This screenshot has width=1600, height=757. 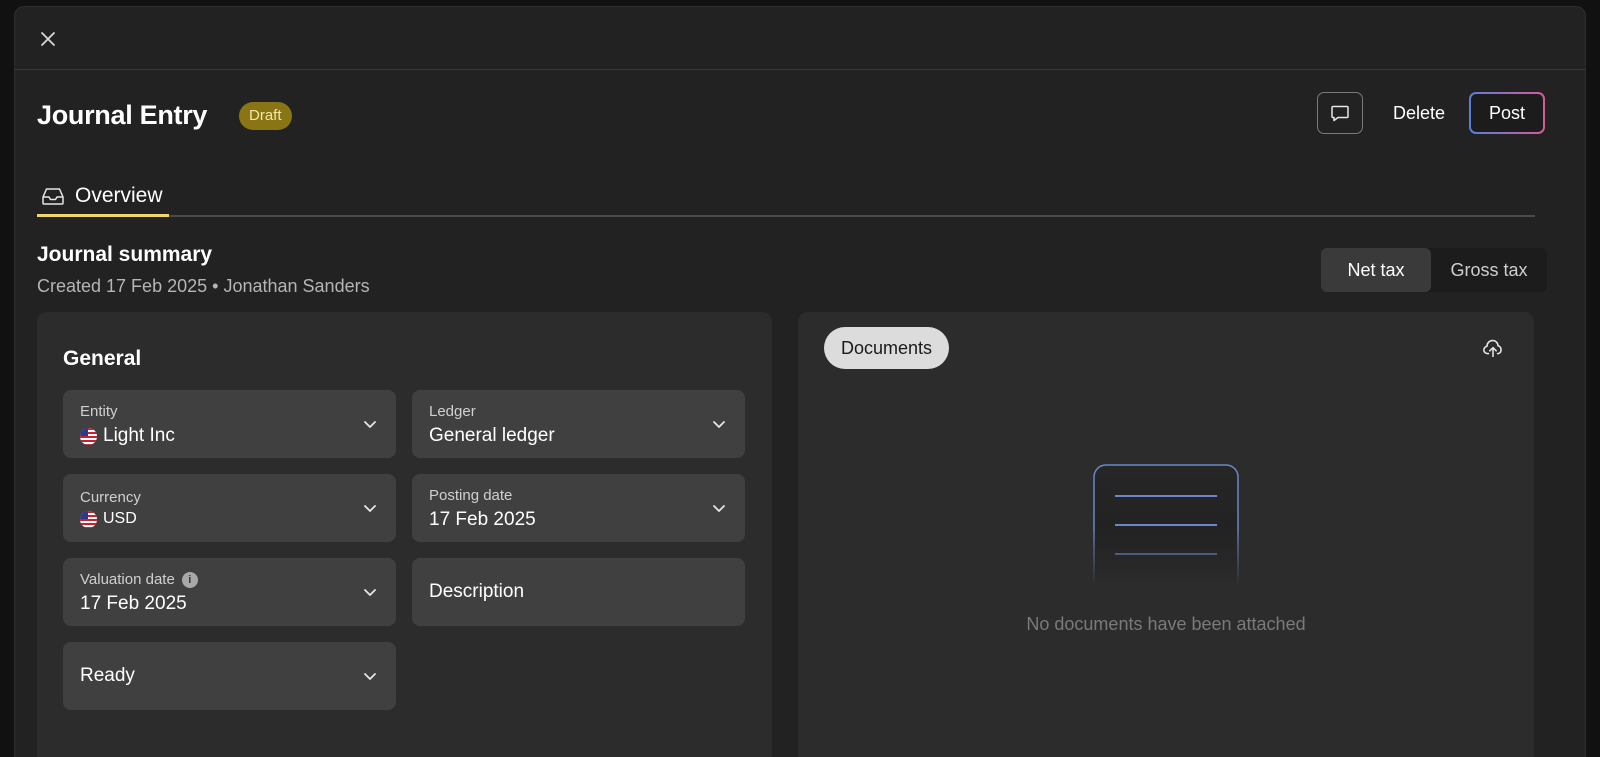 I want to click on field-label: Valuation date i, so click(x=139, y=579).